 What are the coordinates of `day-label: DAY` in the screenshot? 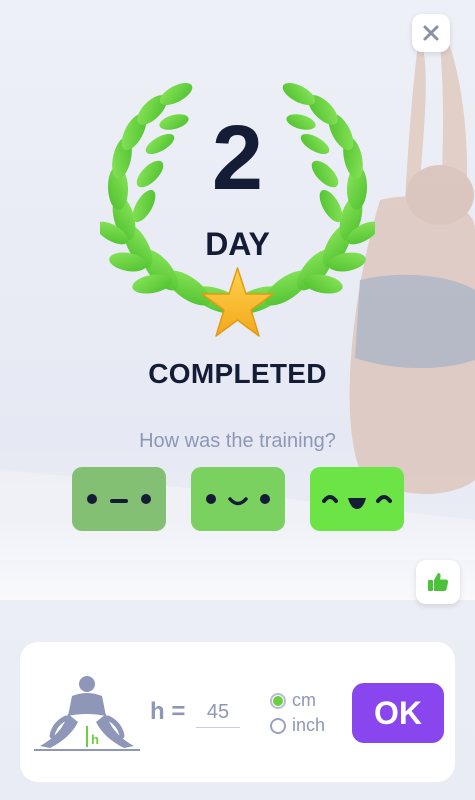 It's located at (237, 244).